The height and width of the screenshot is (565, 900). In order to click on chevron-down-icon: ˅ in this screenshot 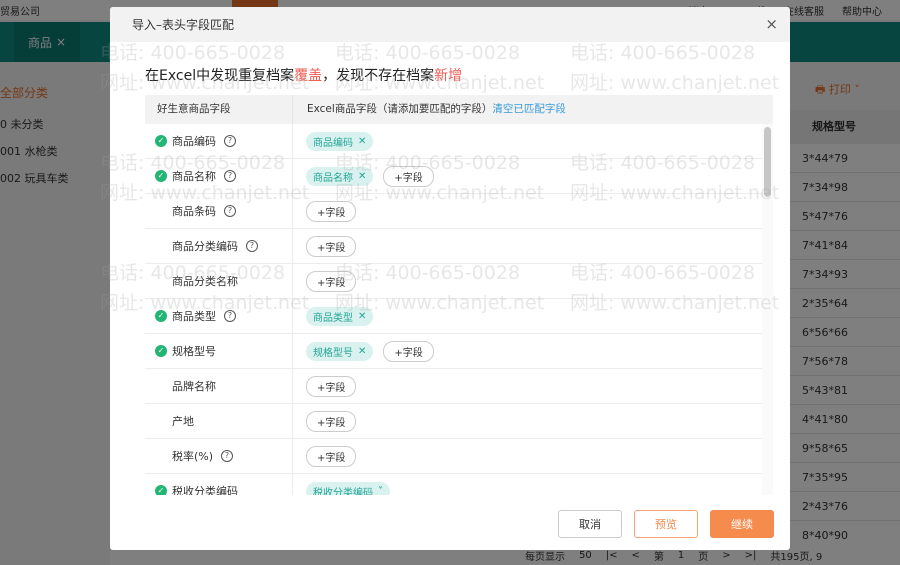, I will do `click(380, 491)`.